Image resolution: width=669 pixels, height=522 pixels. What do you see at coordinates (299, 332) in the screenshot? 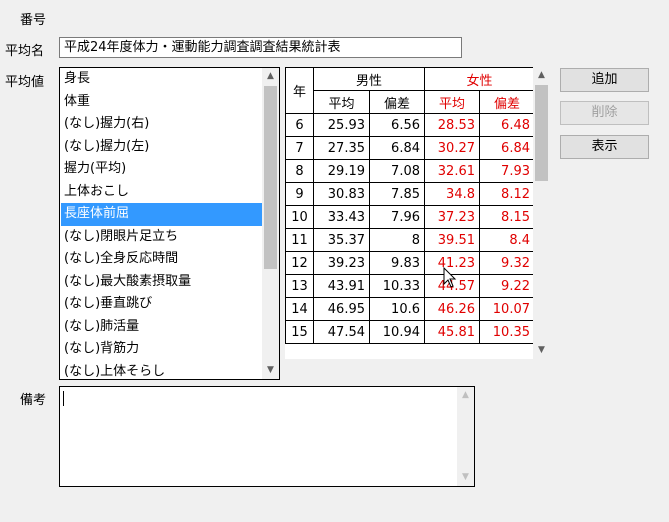
I see `year-cell: 15` at bounding box center [299, 332].